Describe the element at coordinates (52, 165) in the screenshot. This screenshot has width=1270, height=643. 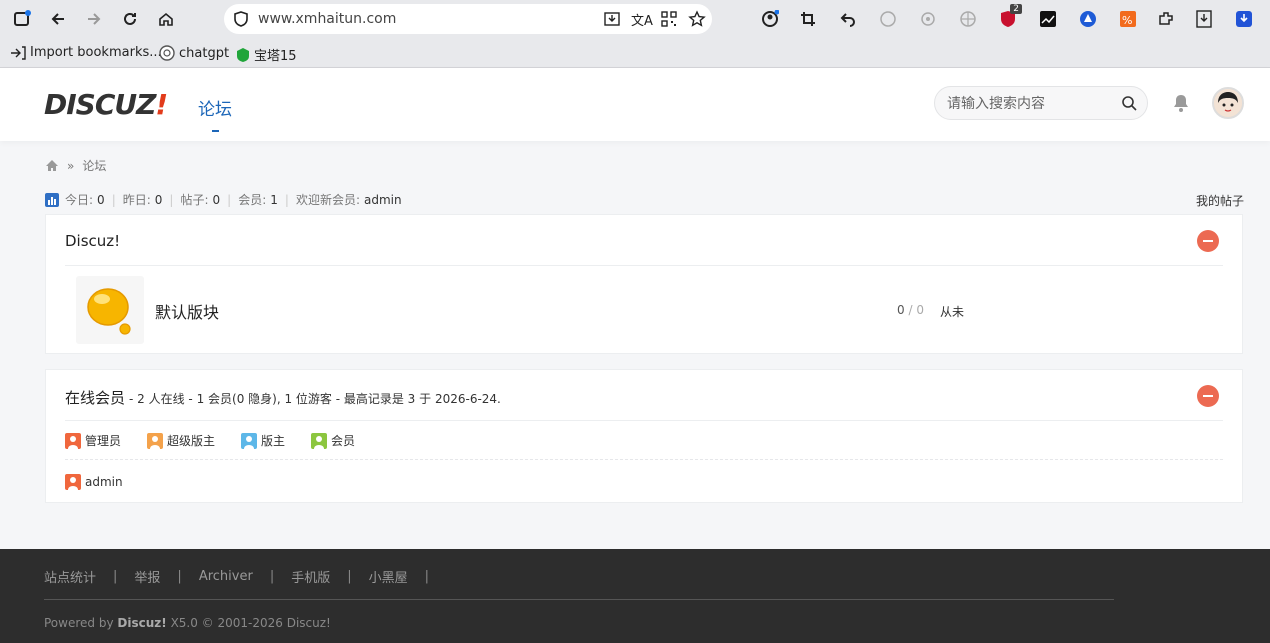
I see `home-breadcrumb-icon` at that location.